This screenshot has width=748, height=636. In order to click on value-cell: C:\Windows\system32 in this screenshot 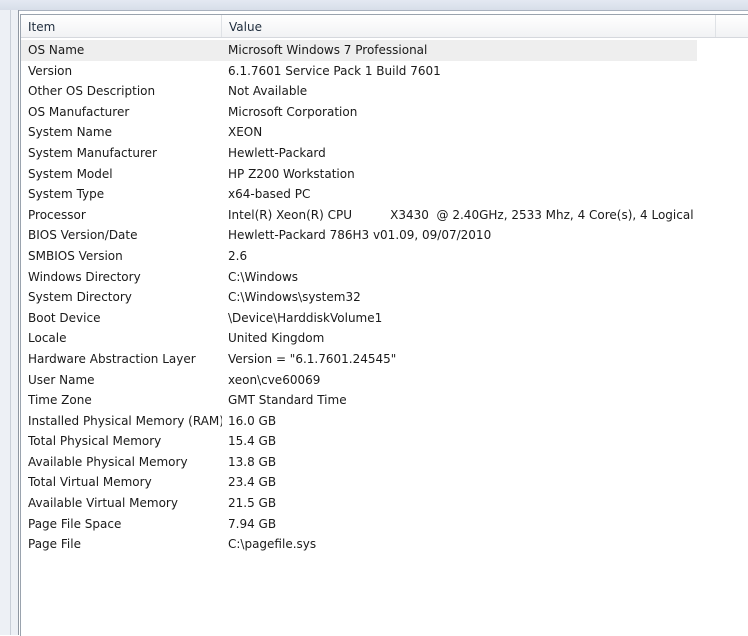, I will do `click(294, 297)`.